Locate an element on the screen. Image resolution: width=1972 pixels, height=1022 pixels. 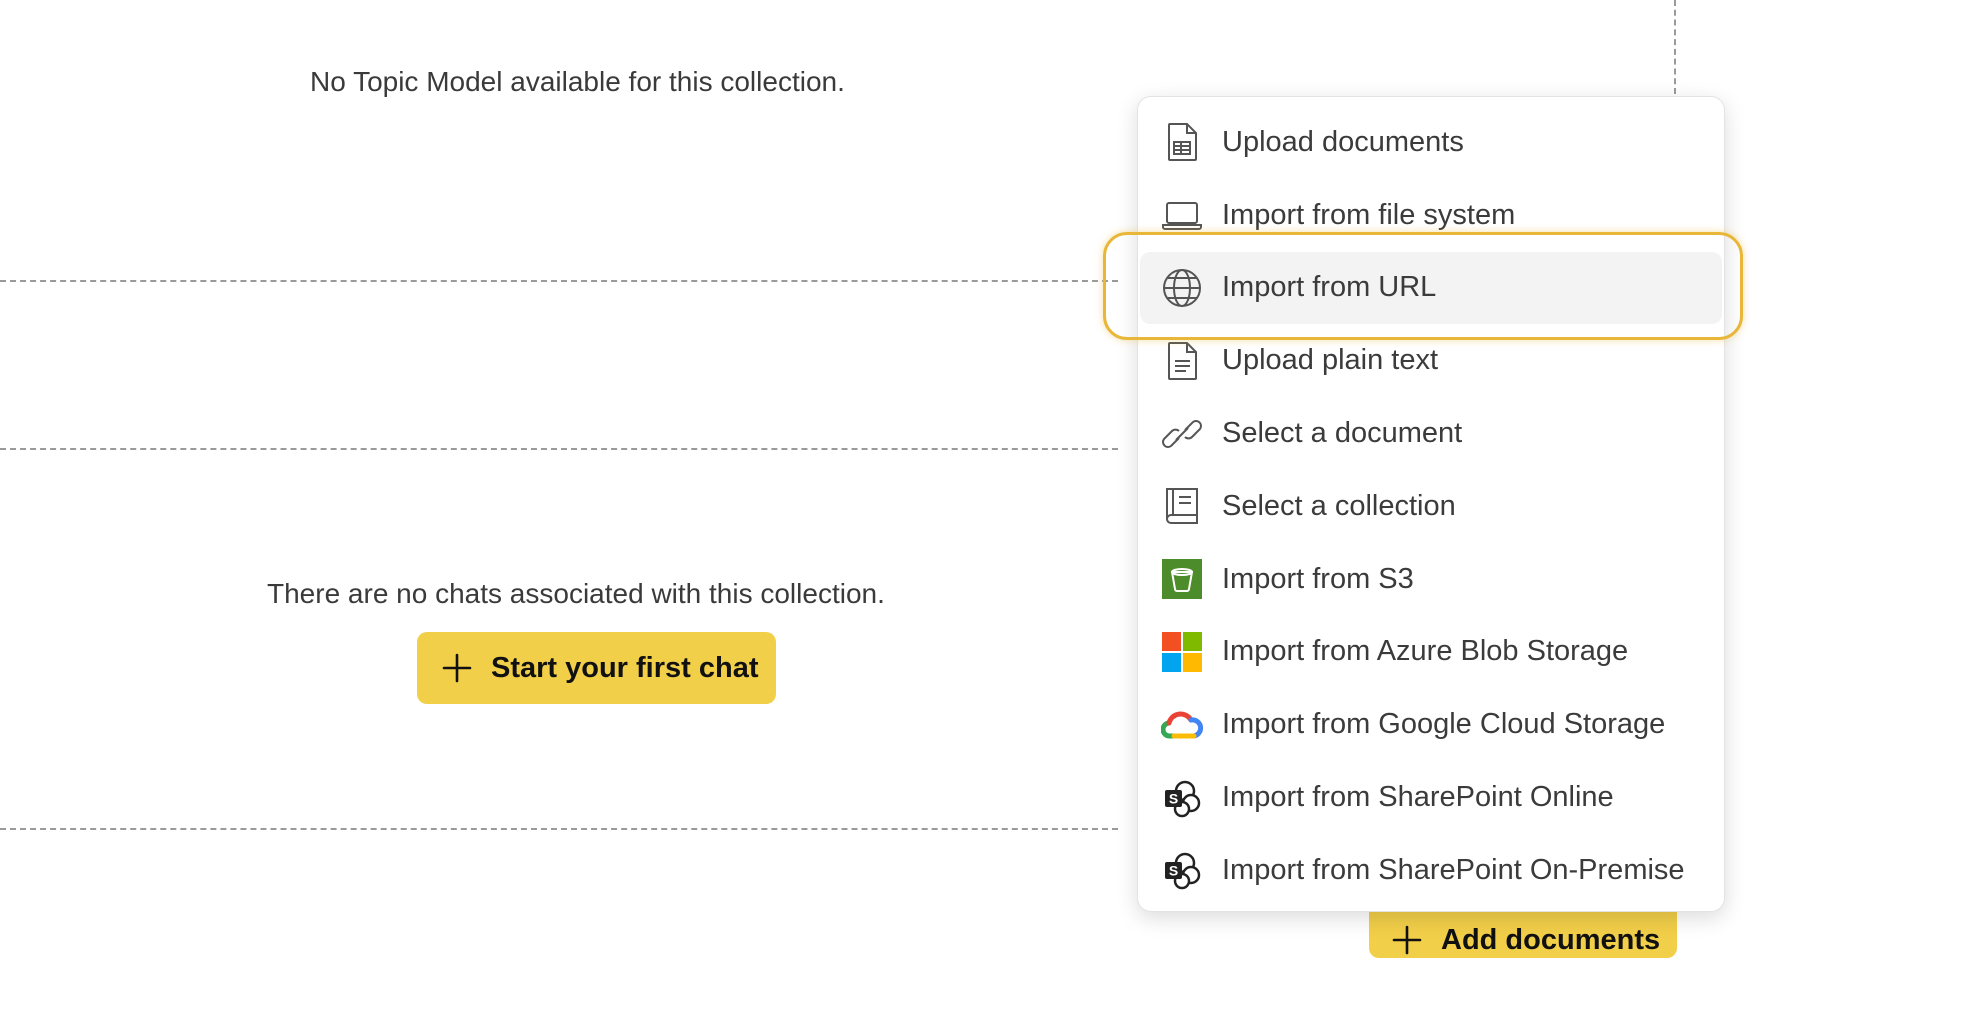
menu-item-label: Import from Google Cloud Storage is located at coordinates (1444, 724).